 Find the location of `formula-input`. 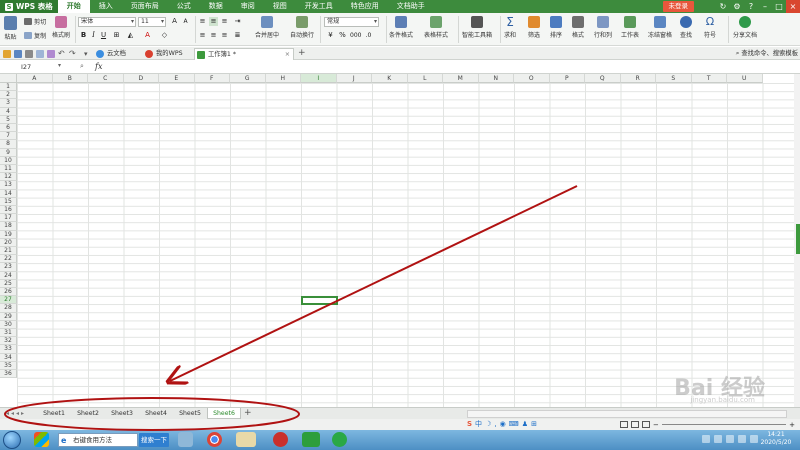

formula-input is located at coordinates (450, 67).